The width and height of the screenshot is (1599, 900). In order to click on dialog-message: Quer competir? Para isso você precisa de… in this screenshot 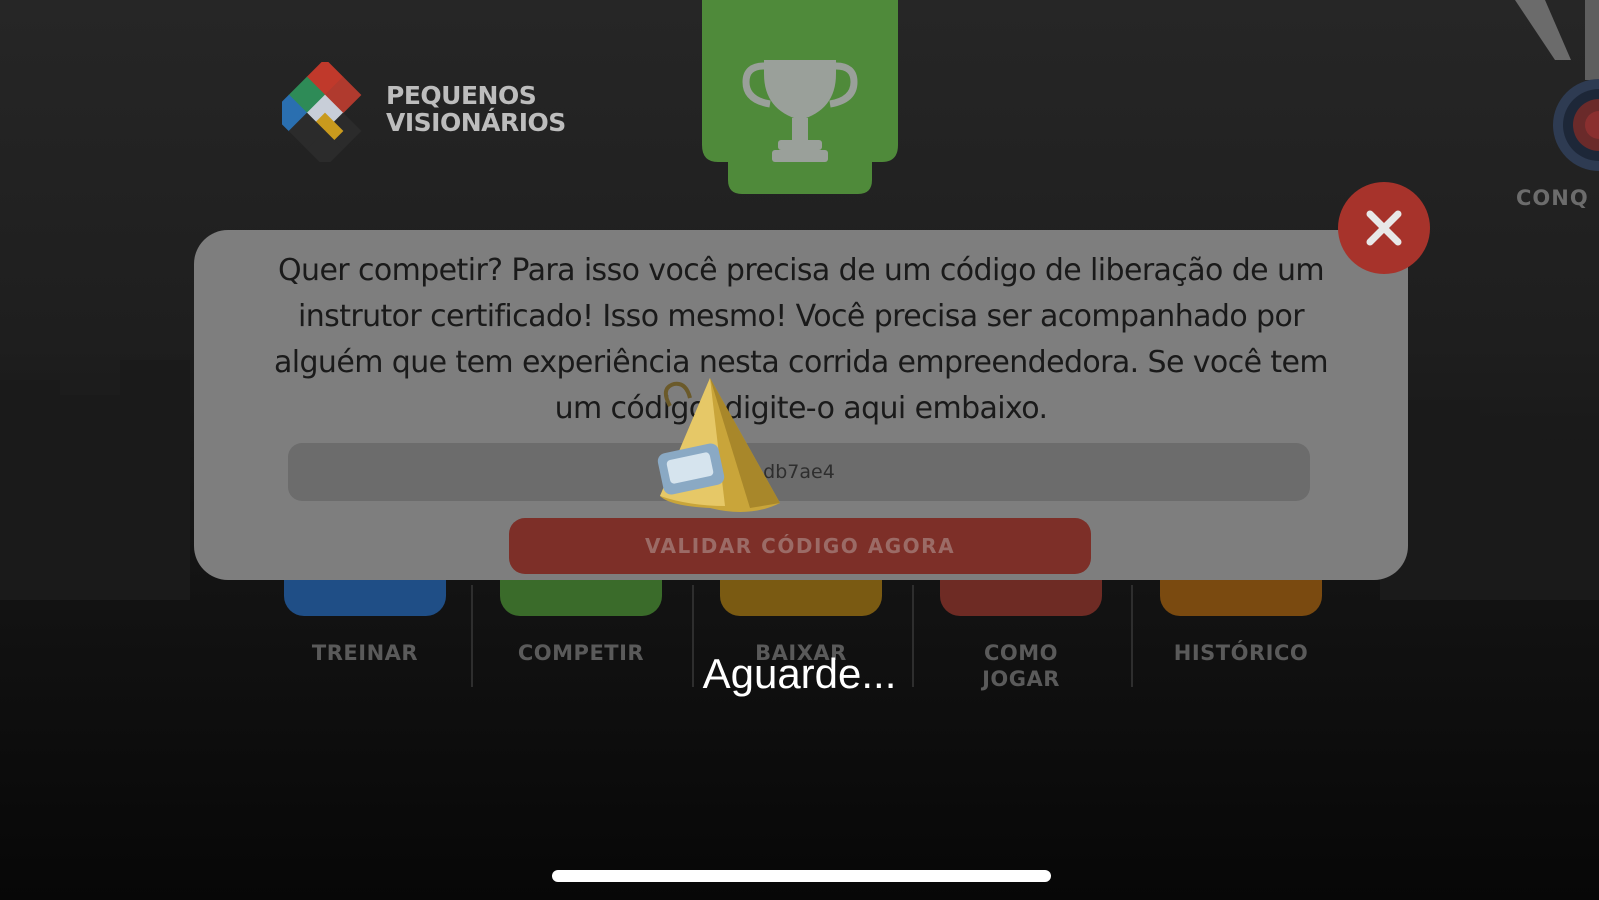, I will do `click(801, 339)`.